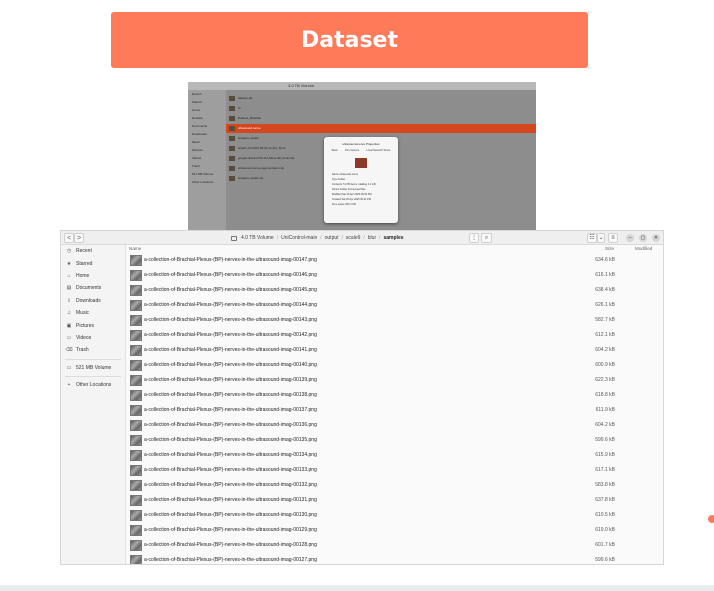 The width and height of the screenshot is (714, 591). I want to click on preview-sidebar-item: Starred, so click(197, 102).